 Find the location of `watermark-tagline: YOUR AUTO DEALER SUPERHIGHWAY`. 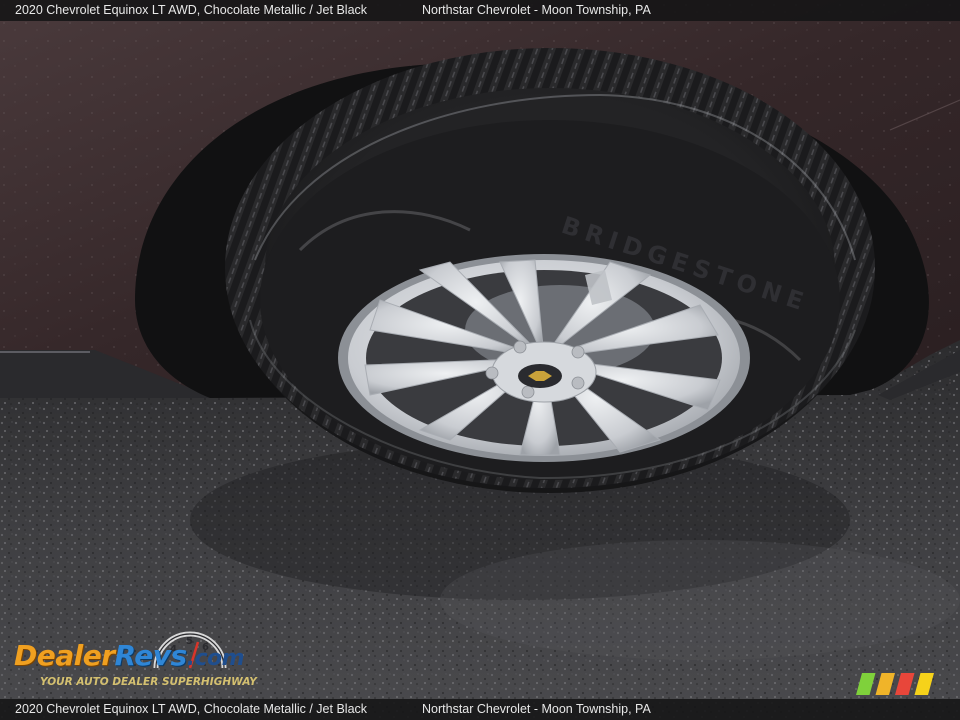

watermark-tagline: YOUR AUTO DEALER SUPERHIGHWAY is located at coordinates (148, 682).